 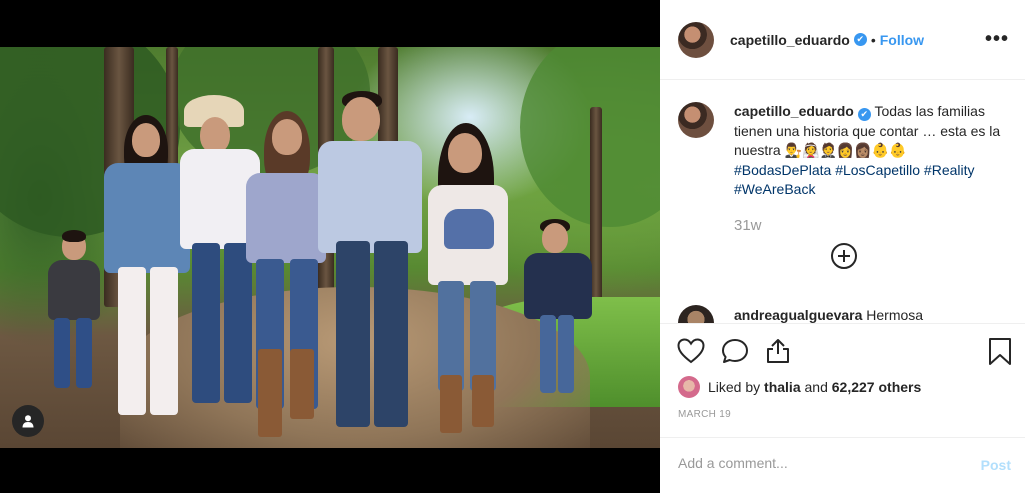 I want to click on hashtag-link: #WeAreBack, so click(x=774, y=189).